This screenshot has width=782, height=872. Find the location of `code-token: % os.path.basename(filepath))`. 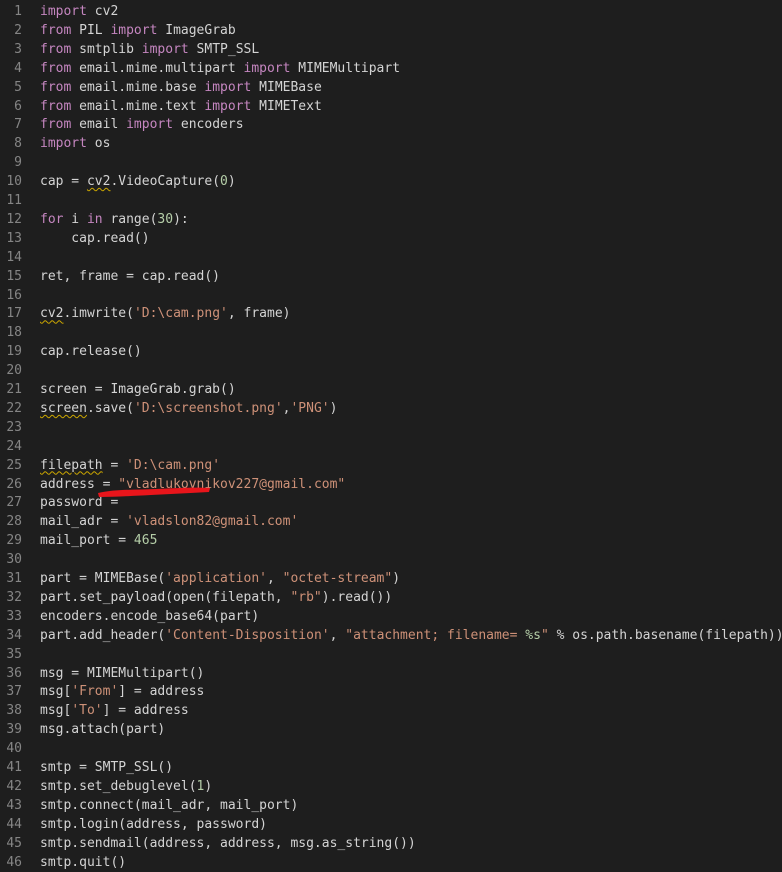

code-token: % os.path.basename(filepath)) is located at coordinates (665, 635).